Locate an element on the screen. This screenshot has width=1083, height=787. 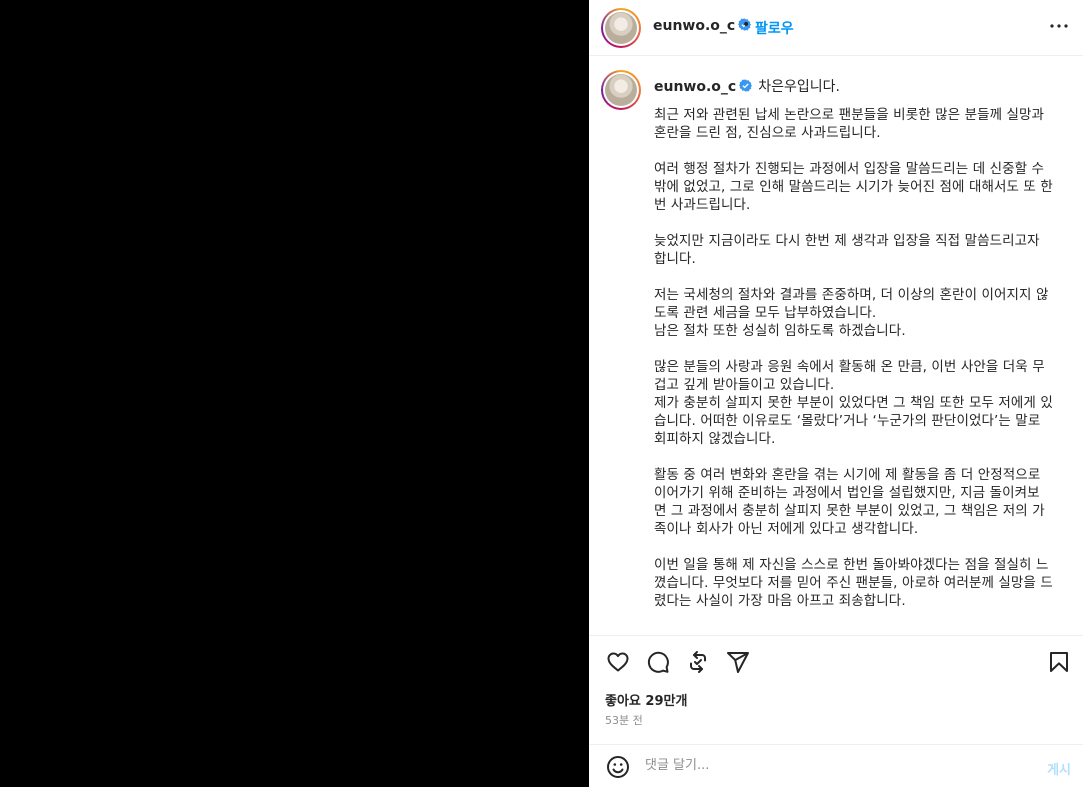
comment-icon is located at coordinates (658, 662).